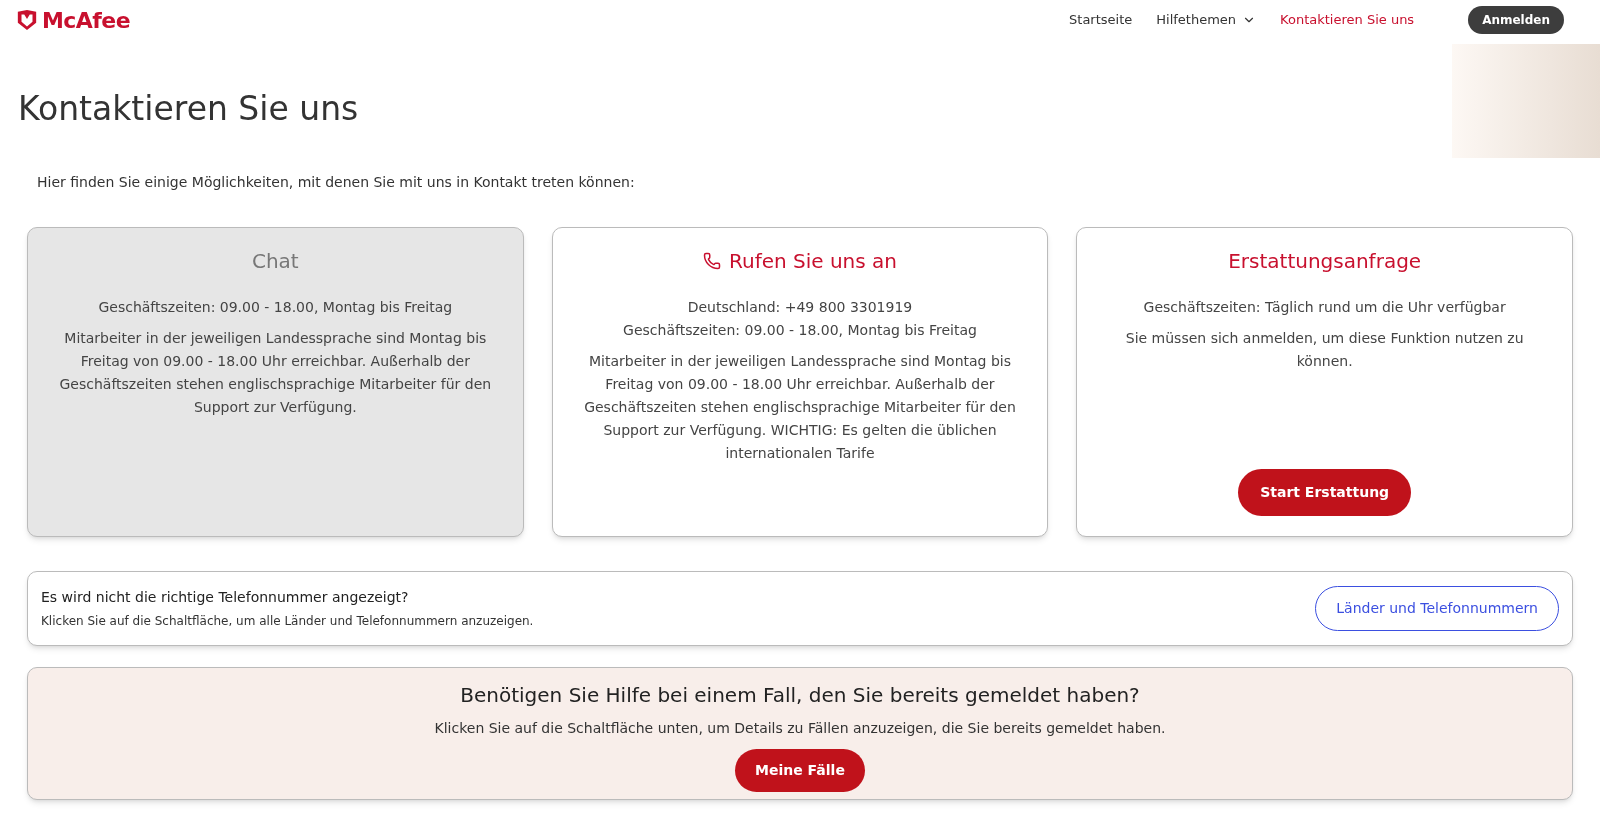 This screenshot has width=1600, height=819. I want to click on card-text: Deutschland: +49 800 3301919, so click(800, 307).